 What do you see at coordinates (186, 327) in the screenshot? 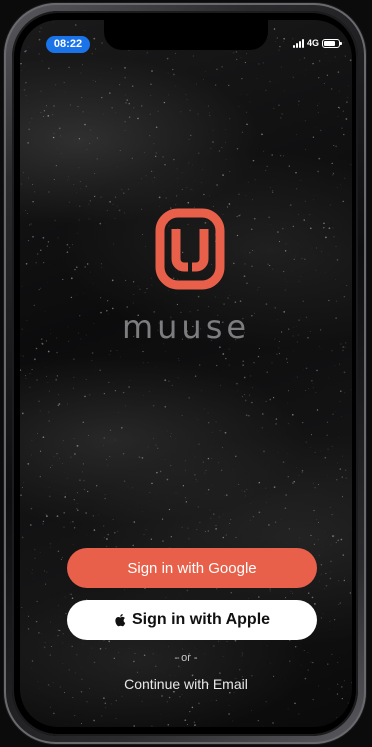
I see `brand-wordmark: muuse` at bounding box center [186, 327].